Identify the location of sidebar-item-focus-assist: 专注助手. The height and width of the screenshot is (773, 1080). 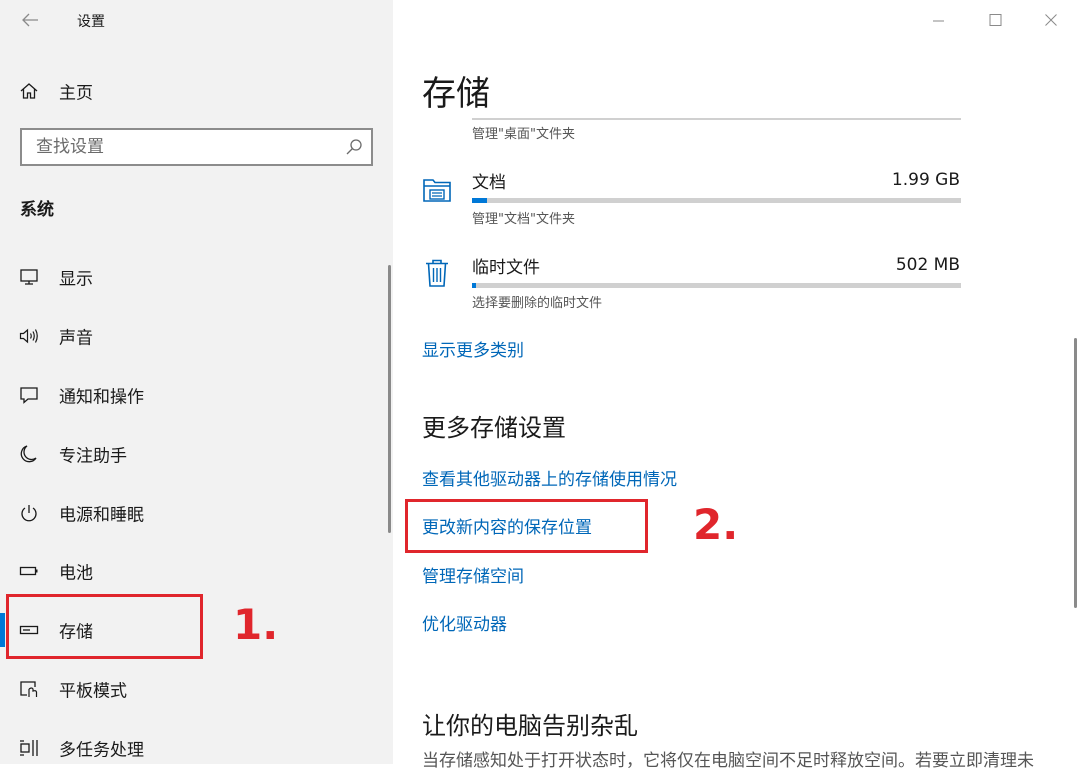
(196, 454).